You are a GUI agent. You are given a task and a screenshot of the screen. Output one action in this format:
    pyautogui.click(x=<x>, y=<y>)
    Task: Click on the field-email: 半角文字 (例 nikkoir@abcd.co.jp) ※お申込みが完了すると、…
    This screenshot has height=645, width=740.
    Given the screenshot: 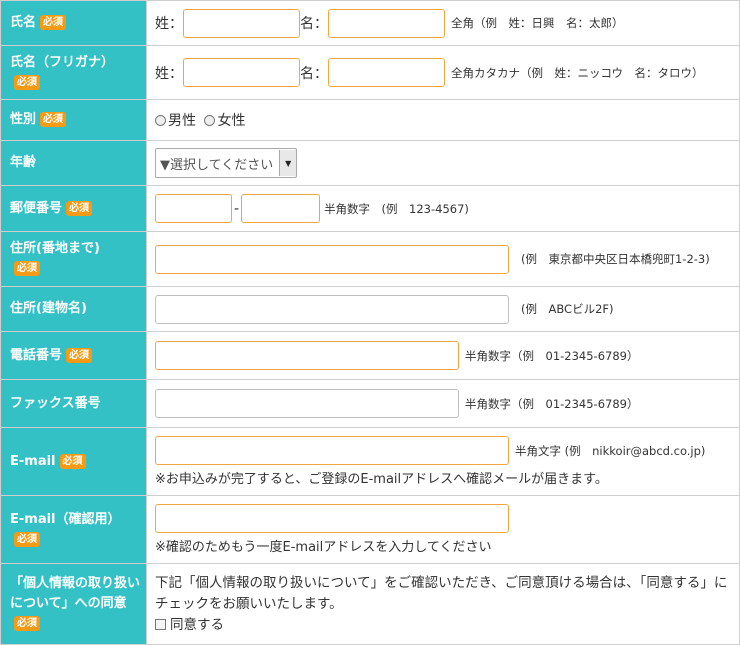 What is the action you would take?
    pyautogui.click(x=443, y=461)
    